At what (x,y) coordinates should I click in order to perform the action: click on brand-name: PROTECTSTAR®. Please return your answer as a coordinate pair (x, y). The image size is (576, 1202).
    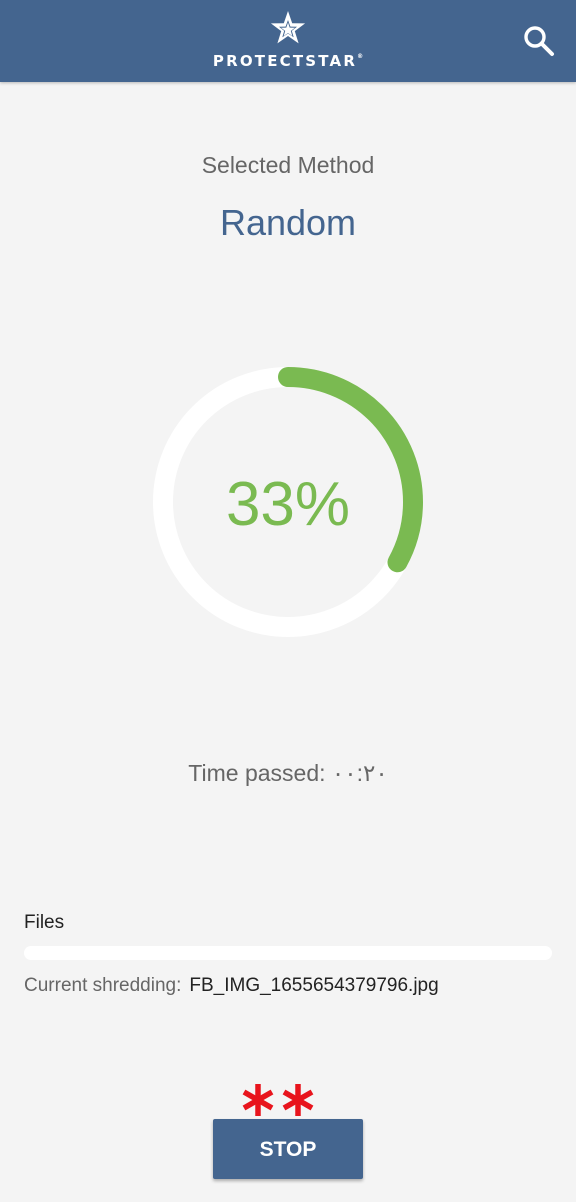
    Looking at the image, I should click on (288, 61).